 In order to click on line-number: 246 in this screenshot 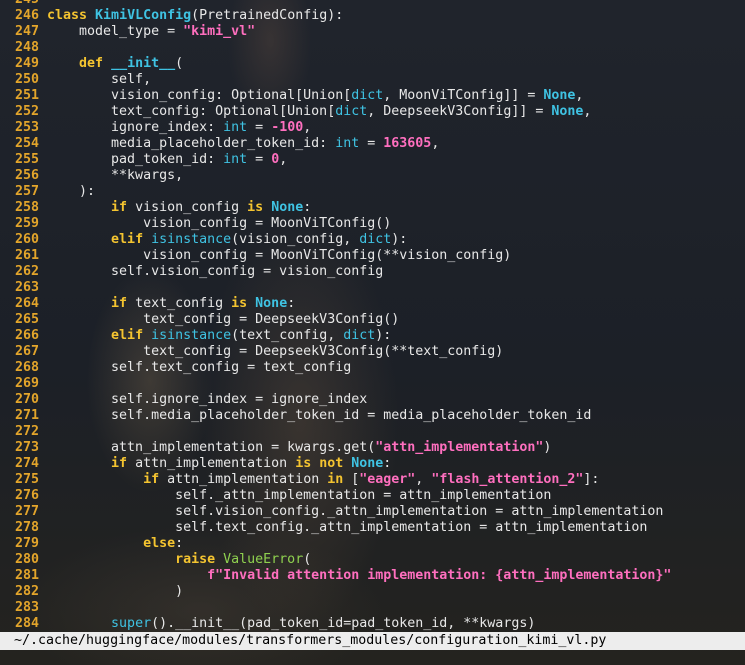, I will do `click(26, 15)`.